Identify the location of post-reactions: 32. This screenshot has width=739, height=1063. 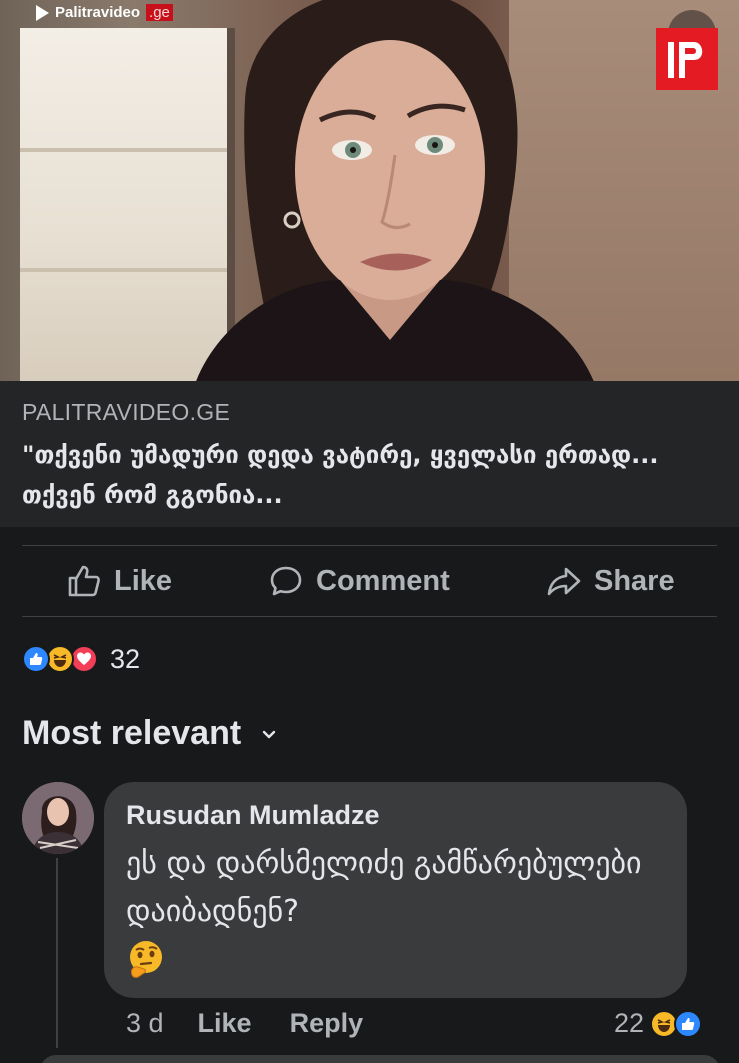
(81, 659).